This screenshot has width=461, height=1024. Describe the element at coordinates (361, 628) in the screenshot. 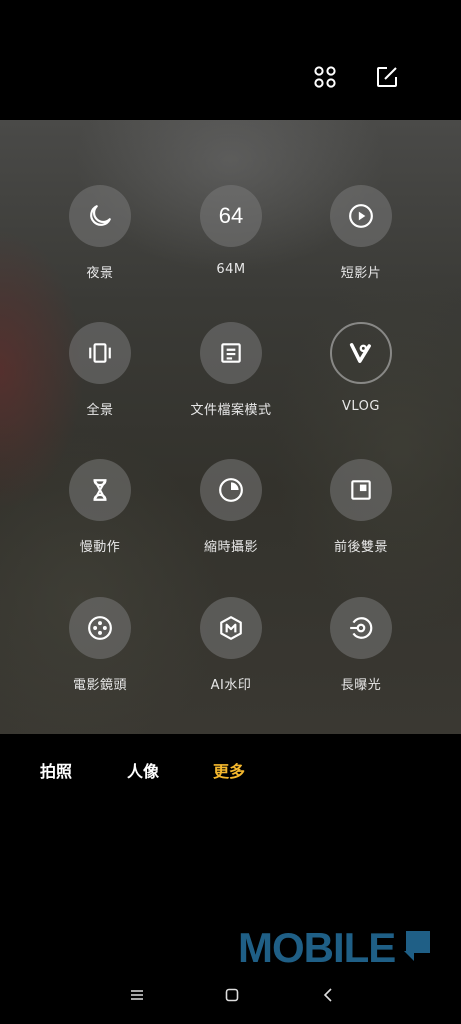

I see `long-exposure-icon` at that location.